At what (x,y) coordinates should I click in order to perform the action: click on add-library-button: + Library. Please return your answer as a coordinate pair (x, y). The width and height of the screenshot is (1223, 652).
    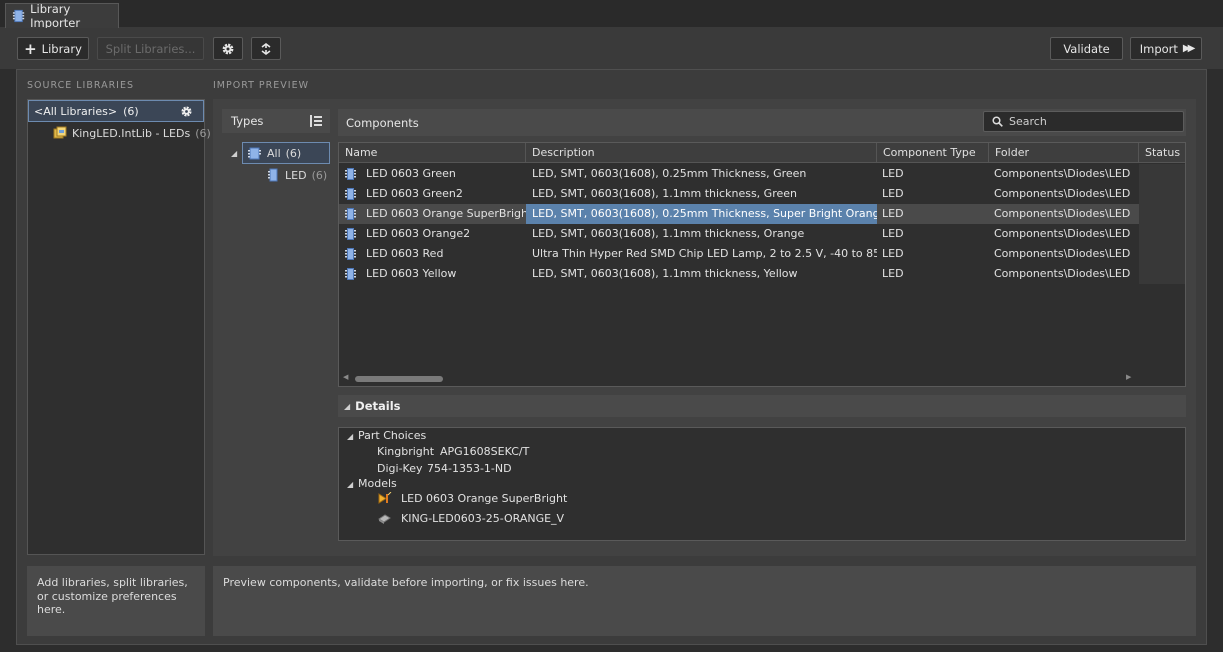
    Looking at the image, I should click on (53, 48).